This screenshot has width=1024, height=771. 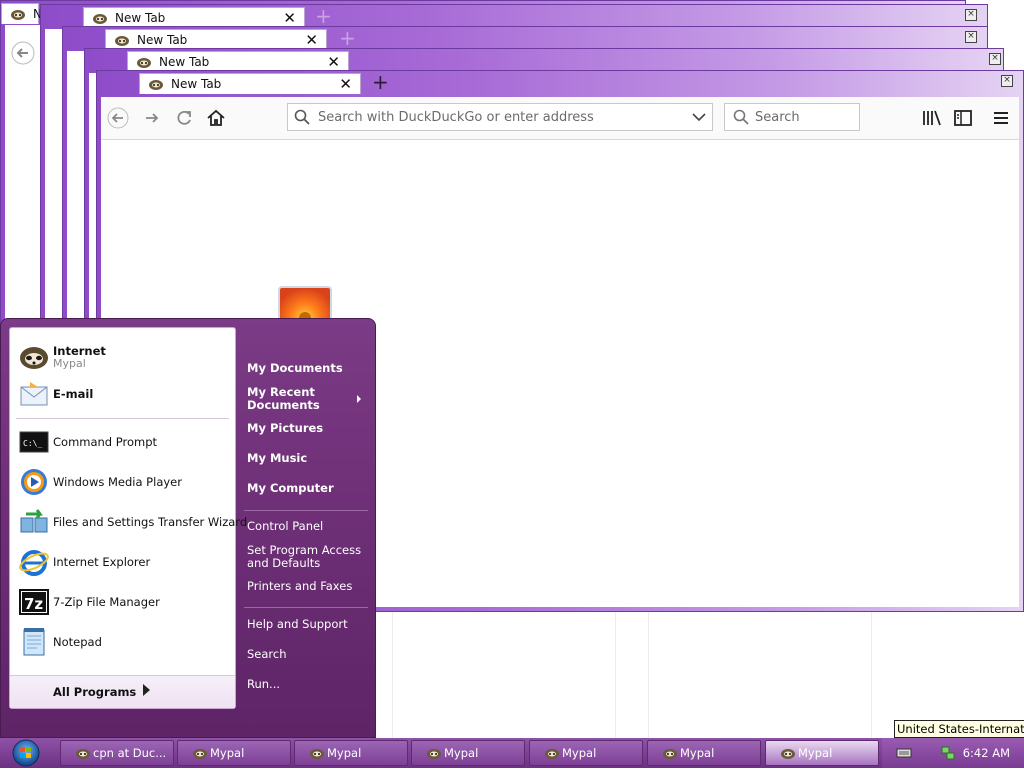 What do you see at coordinates (963, 118) in the screenshot?
I see `sidebar-icon` at bounding box center [963, 118].